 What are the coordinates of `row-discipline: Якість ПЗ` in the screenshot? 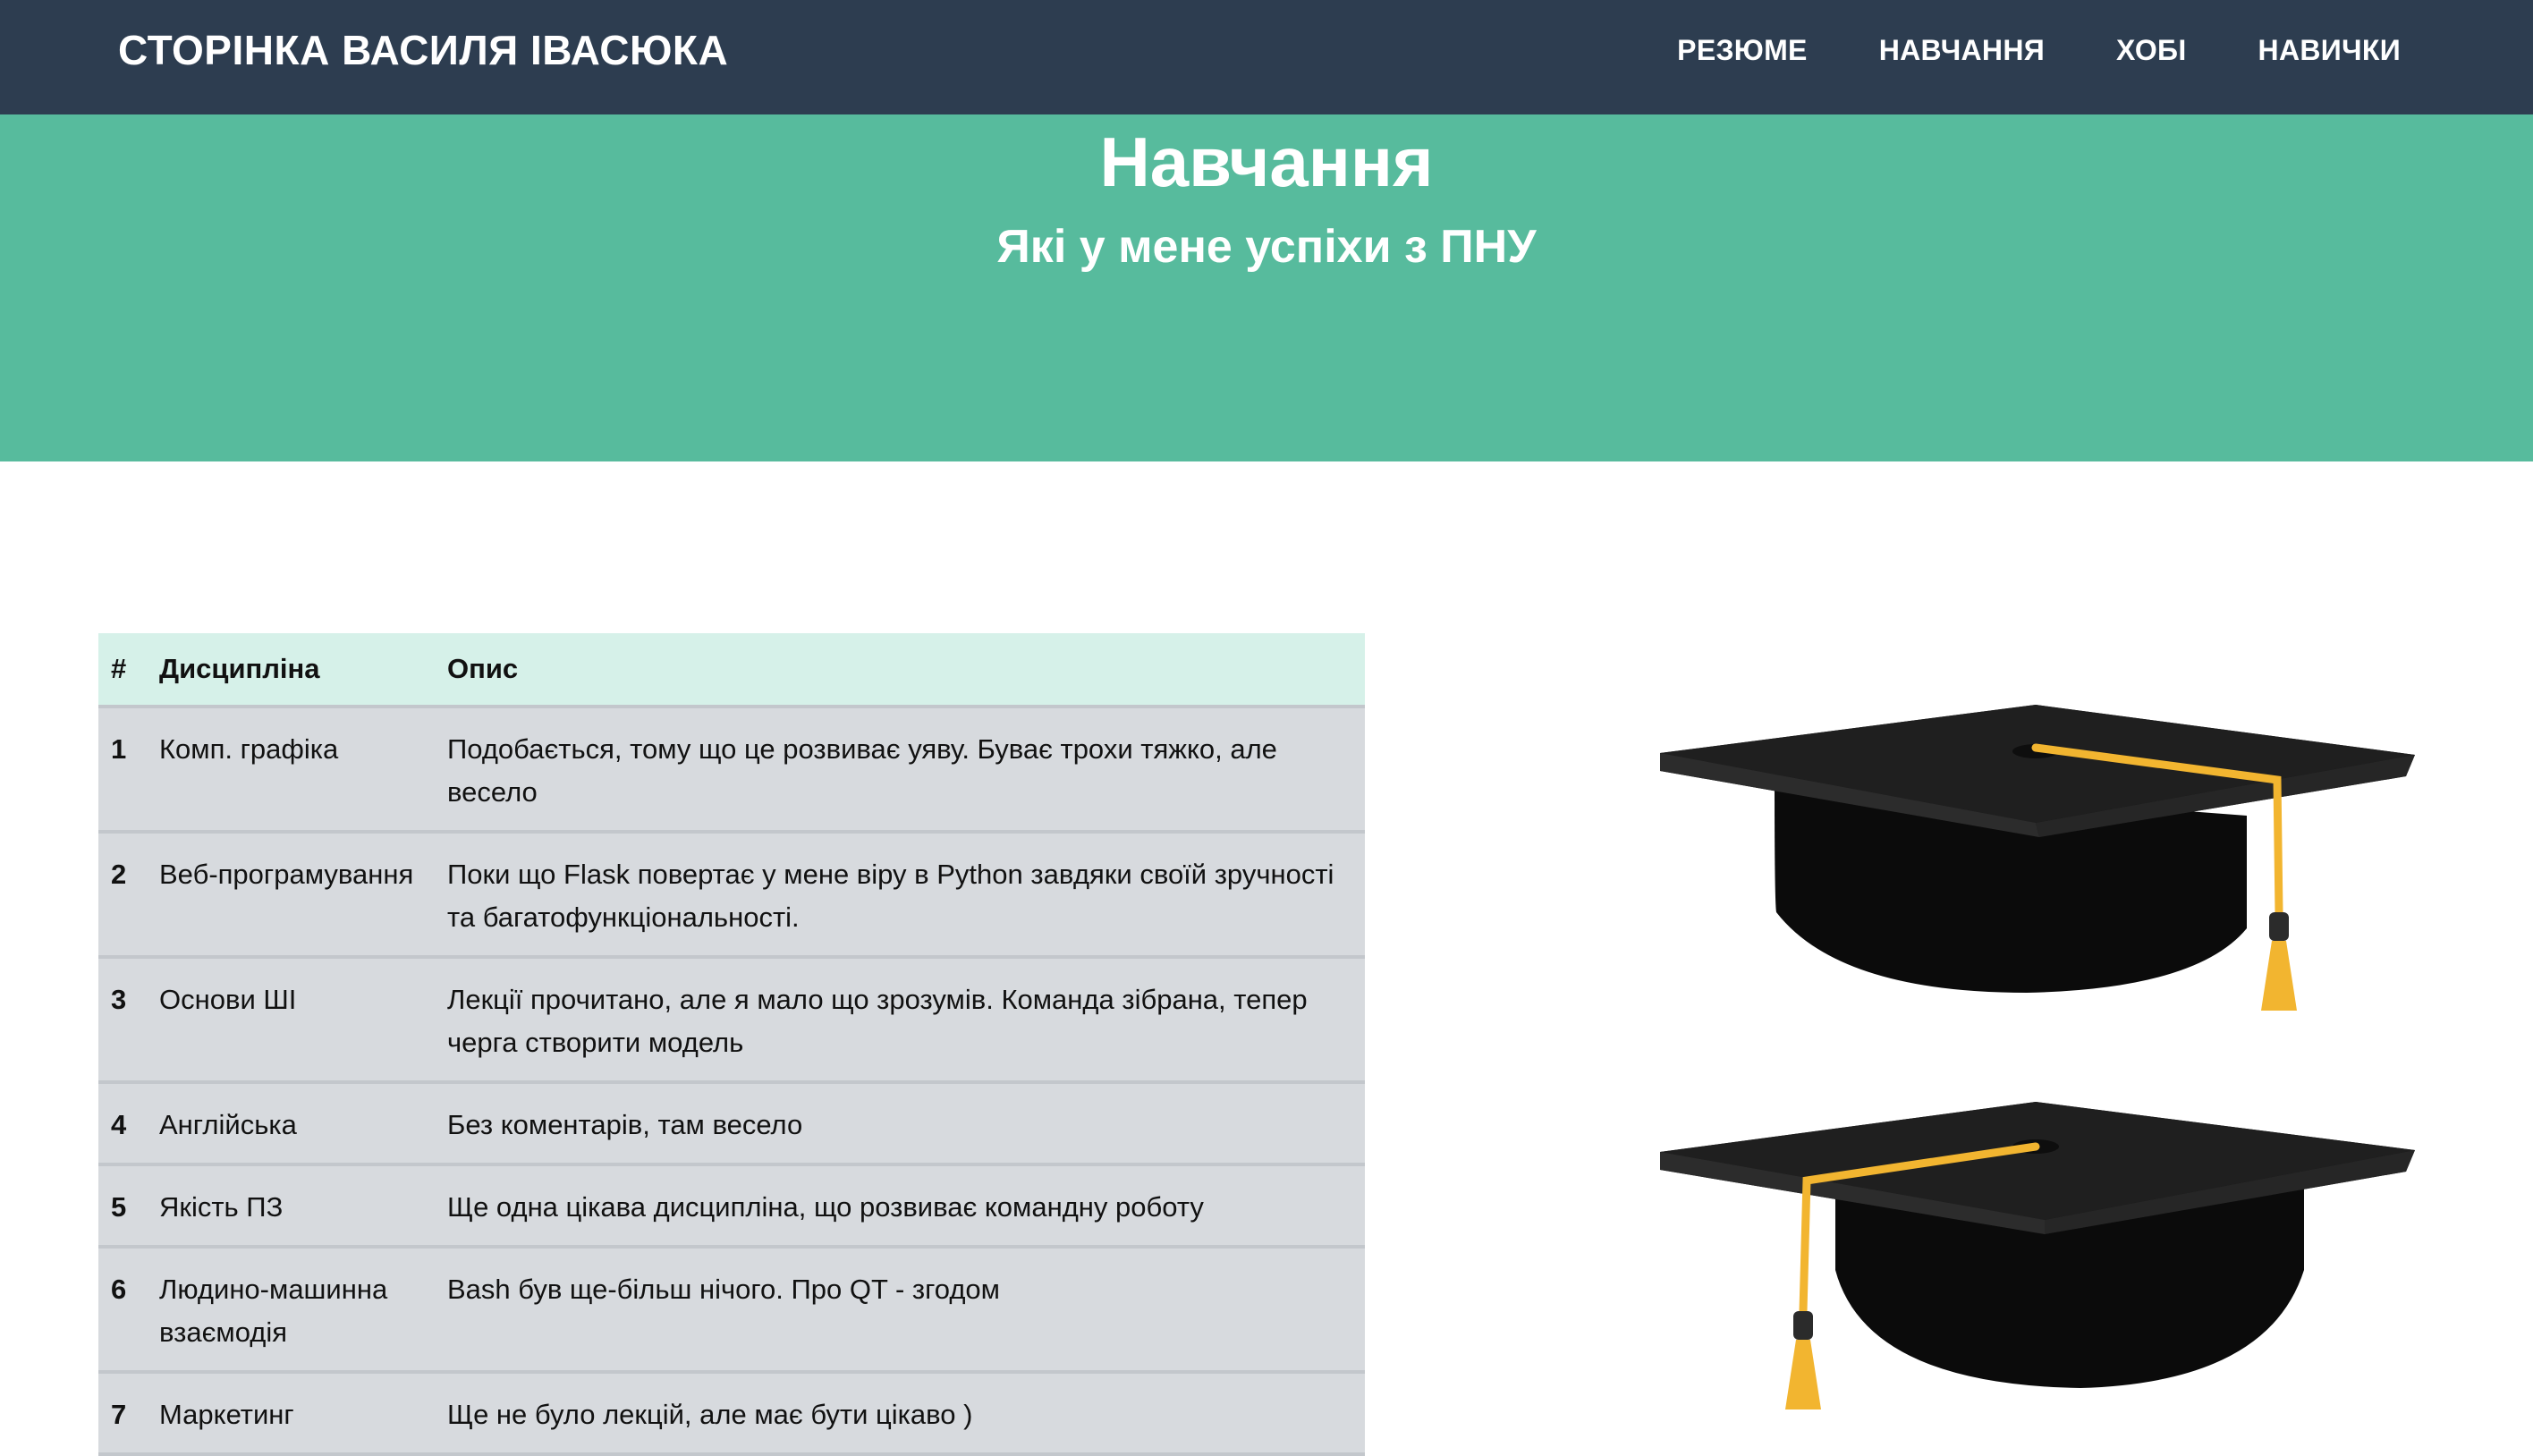 It's located at (221, 1207).